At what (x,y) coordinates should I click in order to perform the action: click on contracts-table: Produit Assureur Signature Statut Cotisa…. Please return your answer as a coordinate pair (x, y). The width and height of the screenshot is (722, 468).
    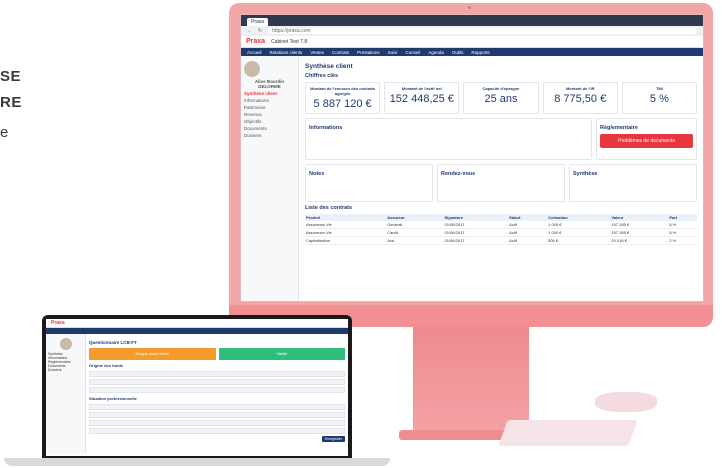
    Looking at the image, I should click on (501, 229).